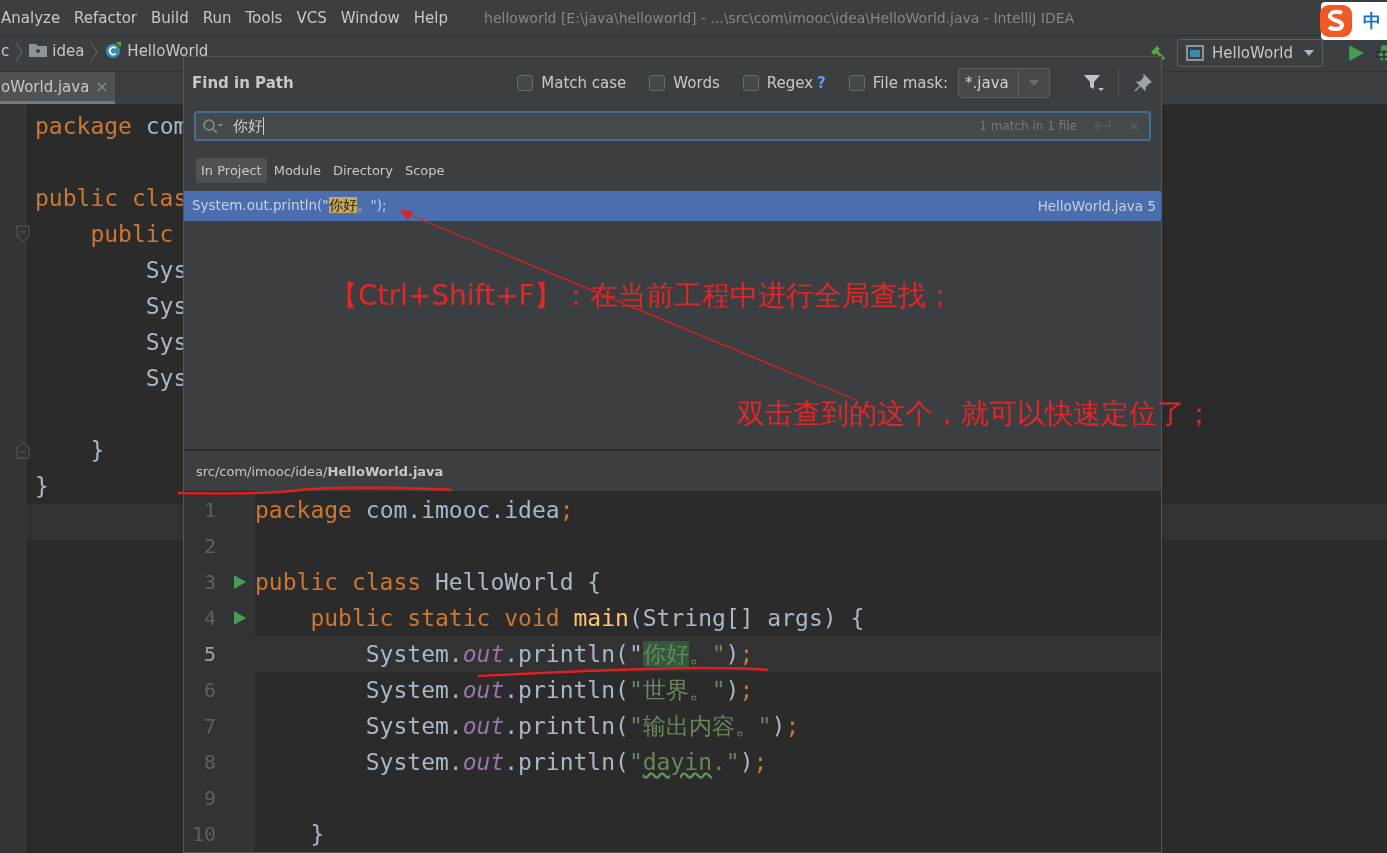 The height and width of the screenshot is (853, 1387). I want to click on ime-logo-icon, so click(1336, 21).